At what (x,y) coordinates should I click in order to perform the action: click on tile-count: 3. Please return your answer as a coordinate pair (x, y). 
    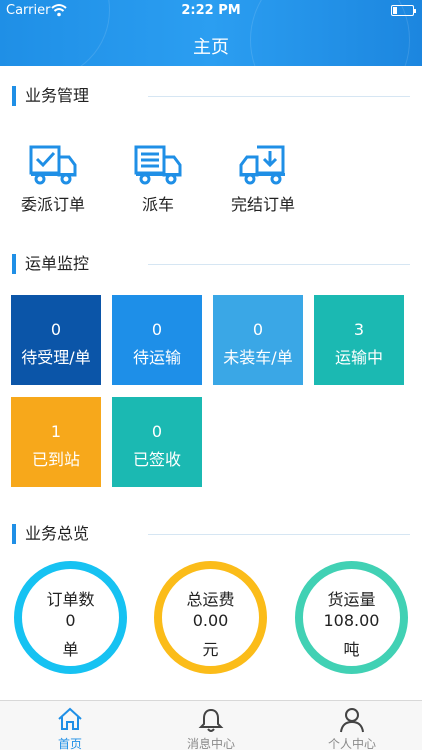
    Looking at the image, I should click on (359, 329).